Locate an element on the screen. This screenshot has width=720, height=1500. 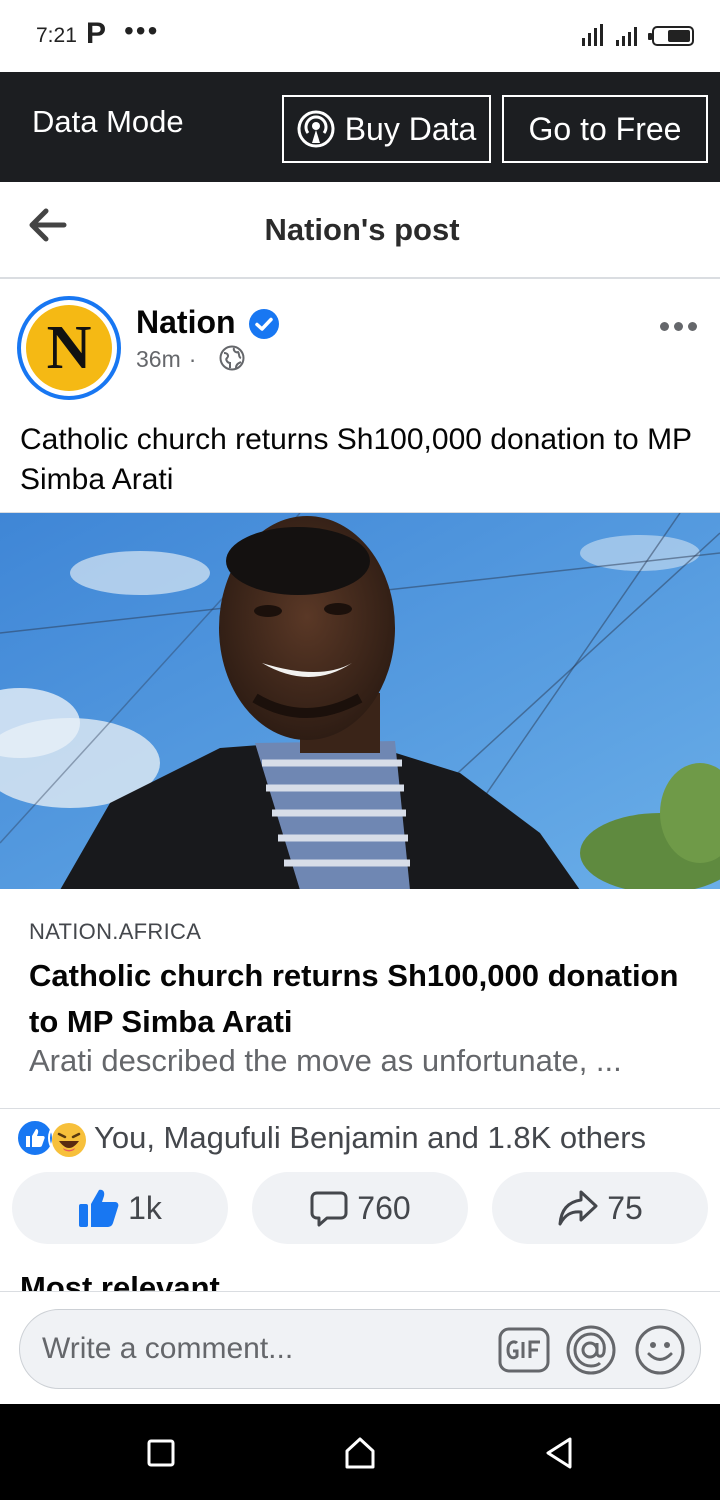
share-icon is located at coordinates (578, 1208).